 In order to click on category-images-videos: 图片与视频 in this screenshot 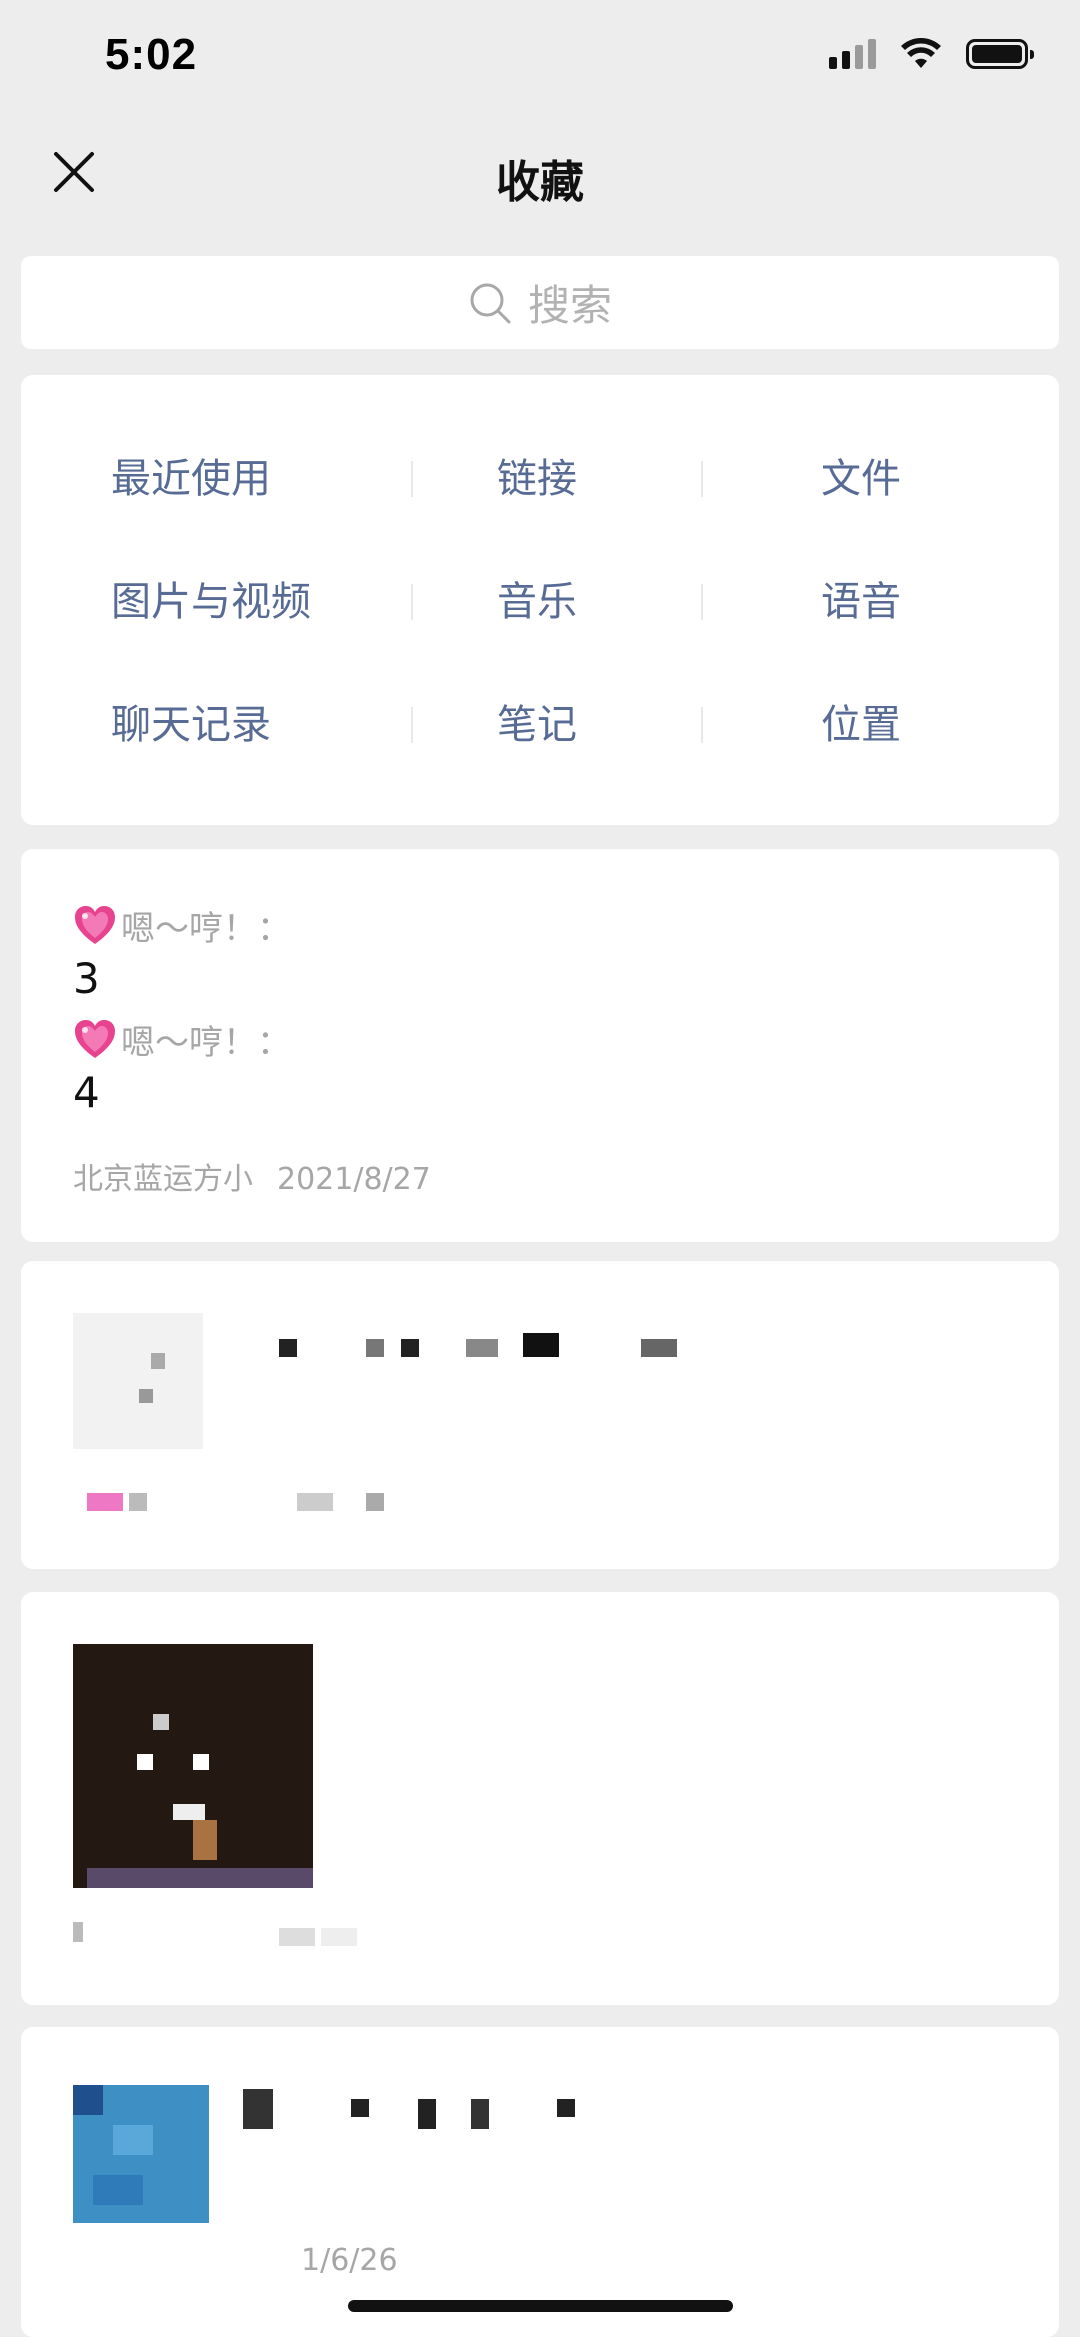, I will do `click(211, 602)`.